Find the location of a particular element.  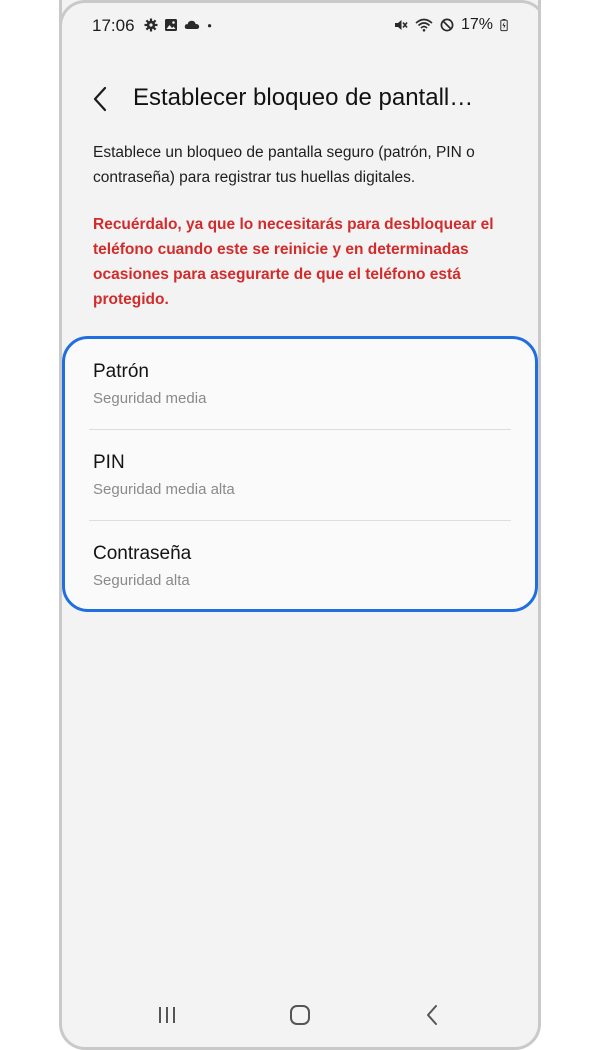

option-subtitle: Seguridad media is located at coordinates (150, 398).